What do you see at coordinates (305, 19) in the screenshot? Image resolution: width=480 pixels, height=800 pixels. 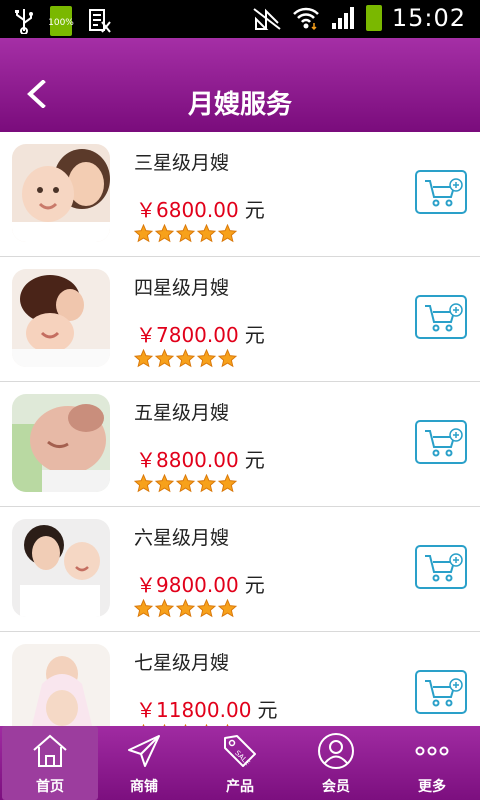 I see `wifi-icon` at bounding box center [305, 19].